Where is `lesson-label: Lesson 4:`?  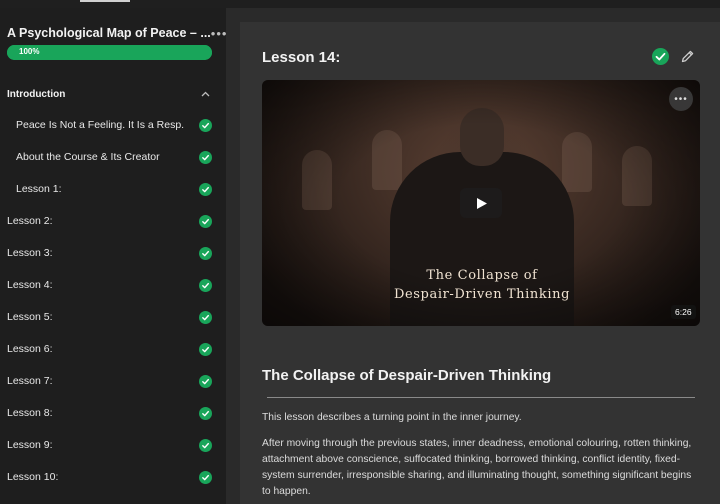
lesson-label: Lesson 4: is located at coordinates (30, 285).